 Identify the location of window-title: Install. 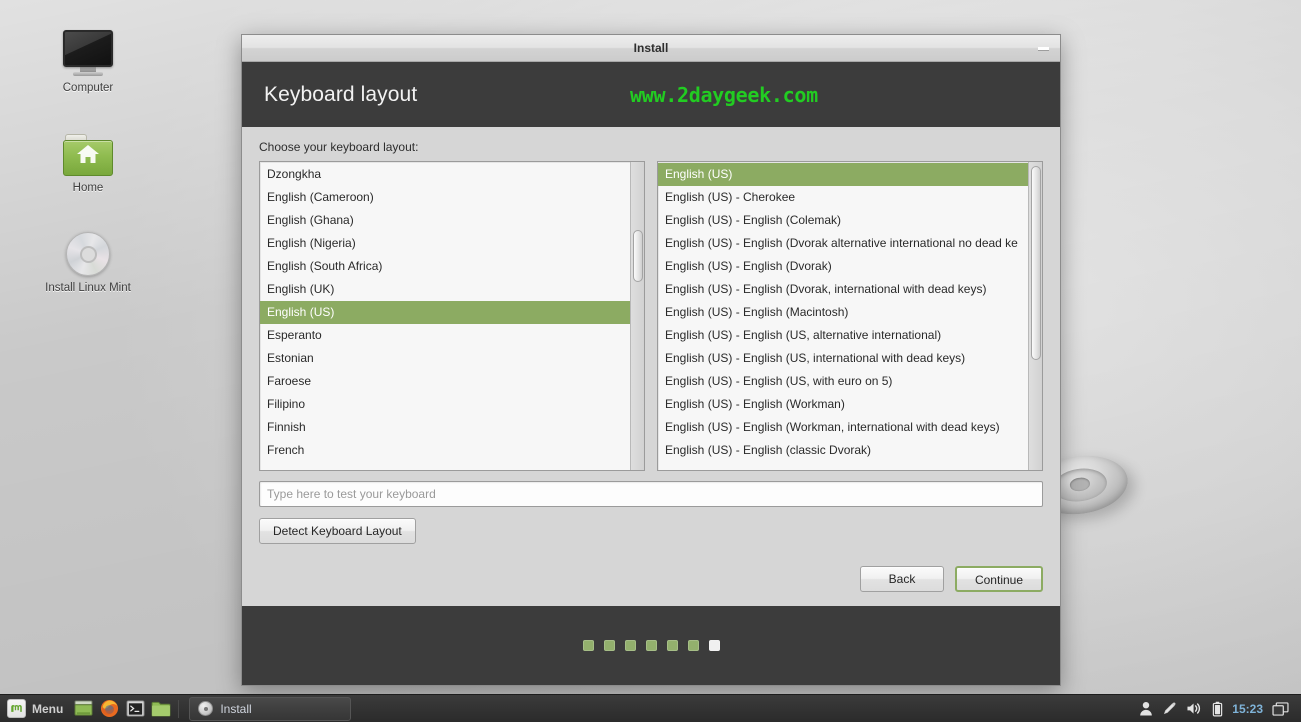
(651, 48).